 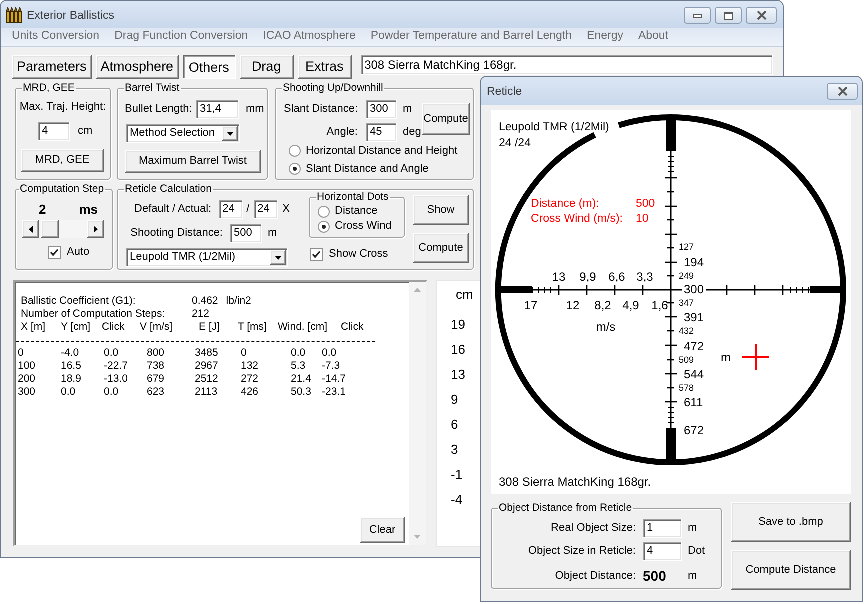 What do you see at coordinates (348, 211) in the screenshot?
I see `radio-button: Distance` at bounding box center [348, 211].